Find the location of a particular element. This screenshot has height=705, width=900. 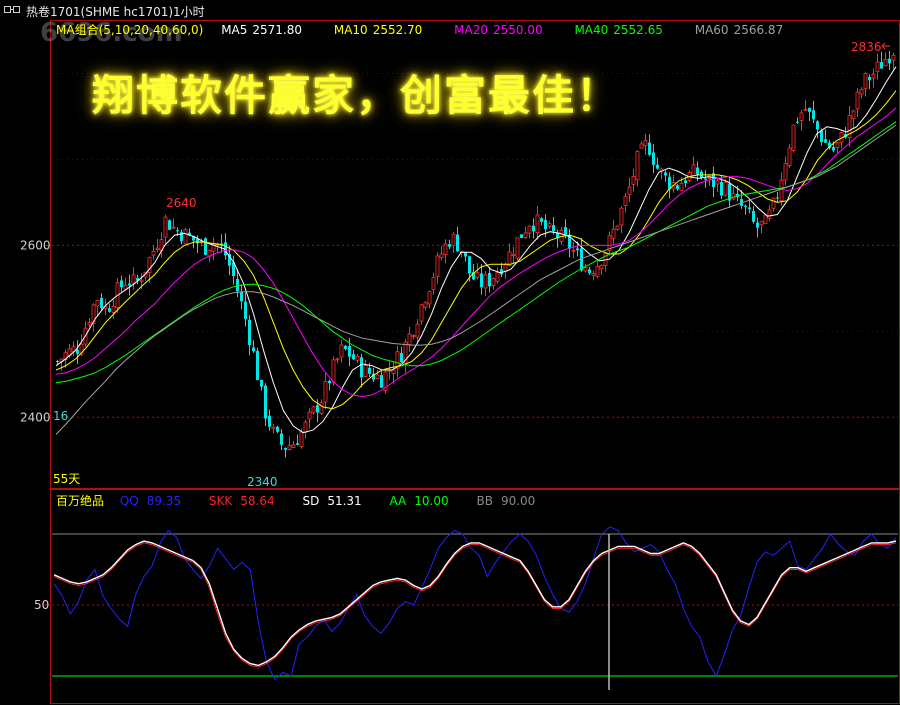

annotation-high: 2836 is located at coordinates (866, 47).